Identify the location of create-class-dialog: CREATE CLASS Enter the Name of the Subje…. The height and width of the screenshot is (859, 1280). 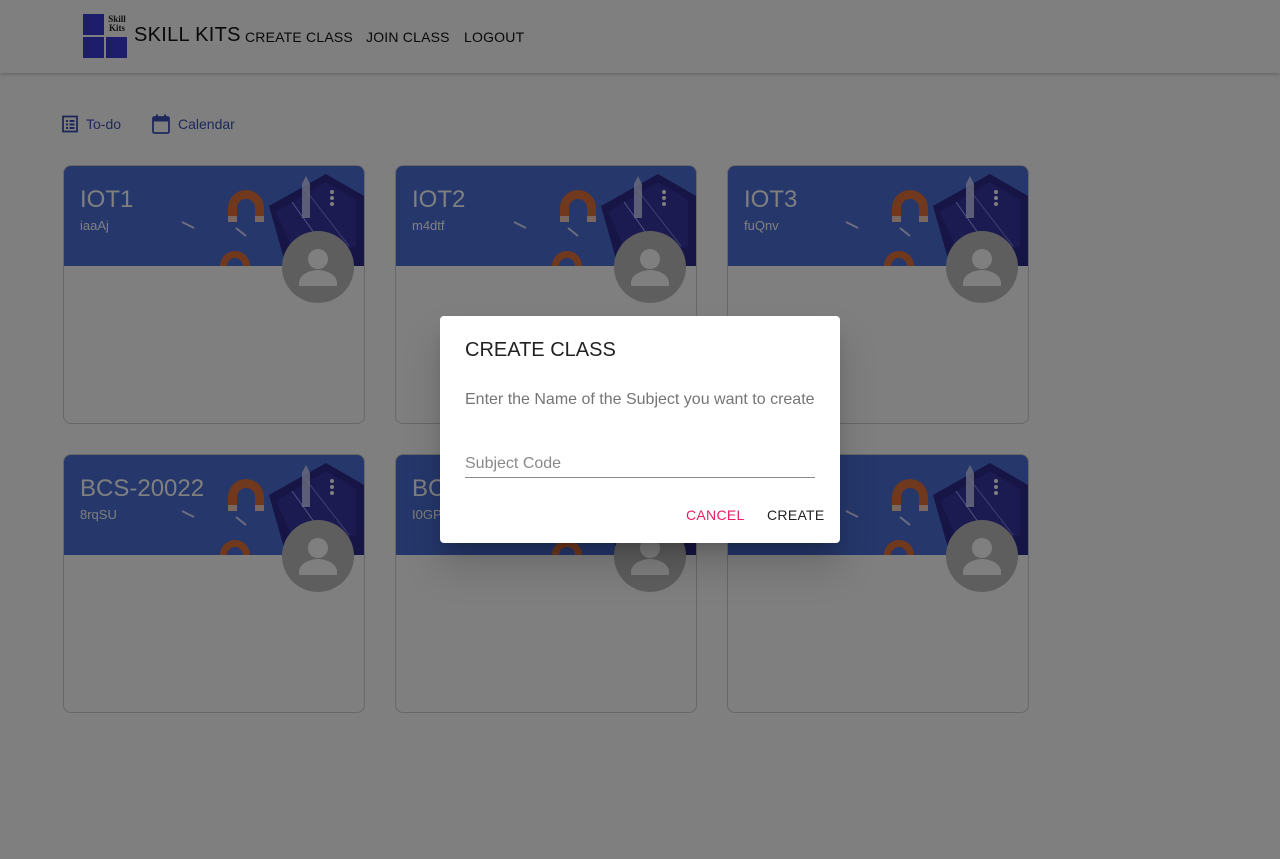
(640, 429).